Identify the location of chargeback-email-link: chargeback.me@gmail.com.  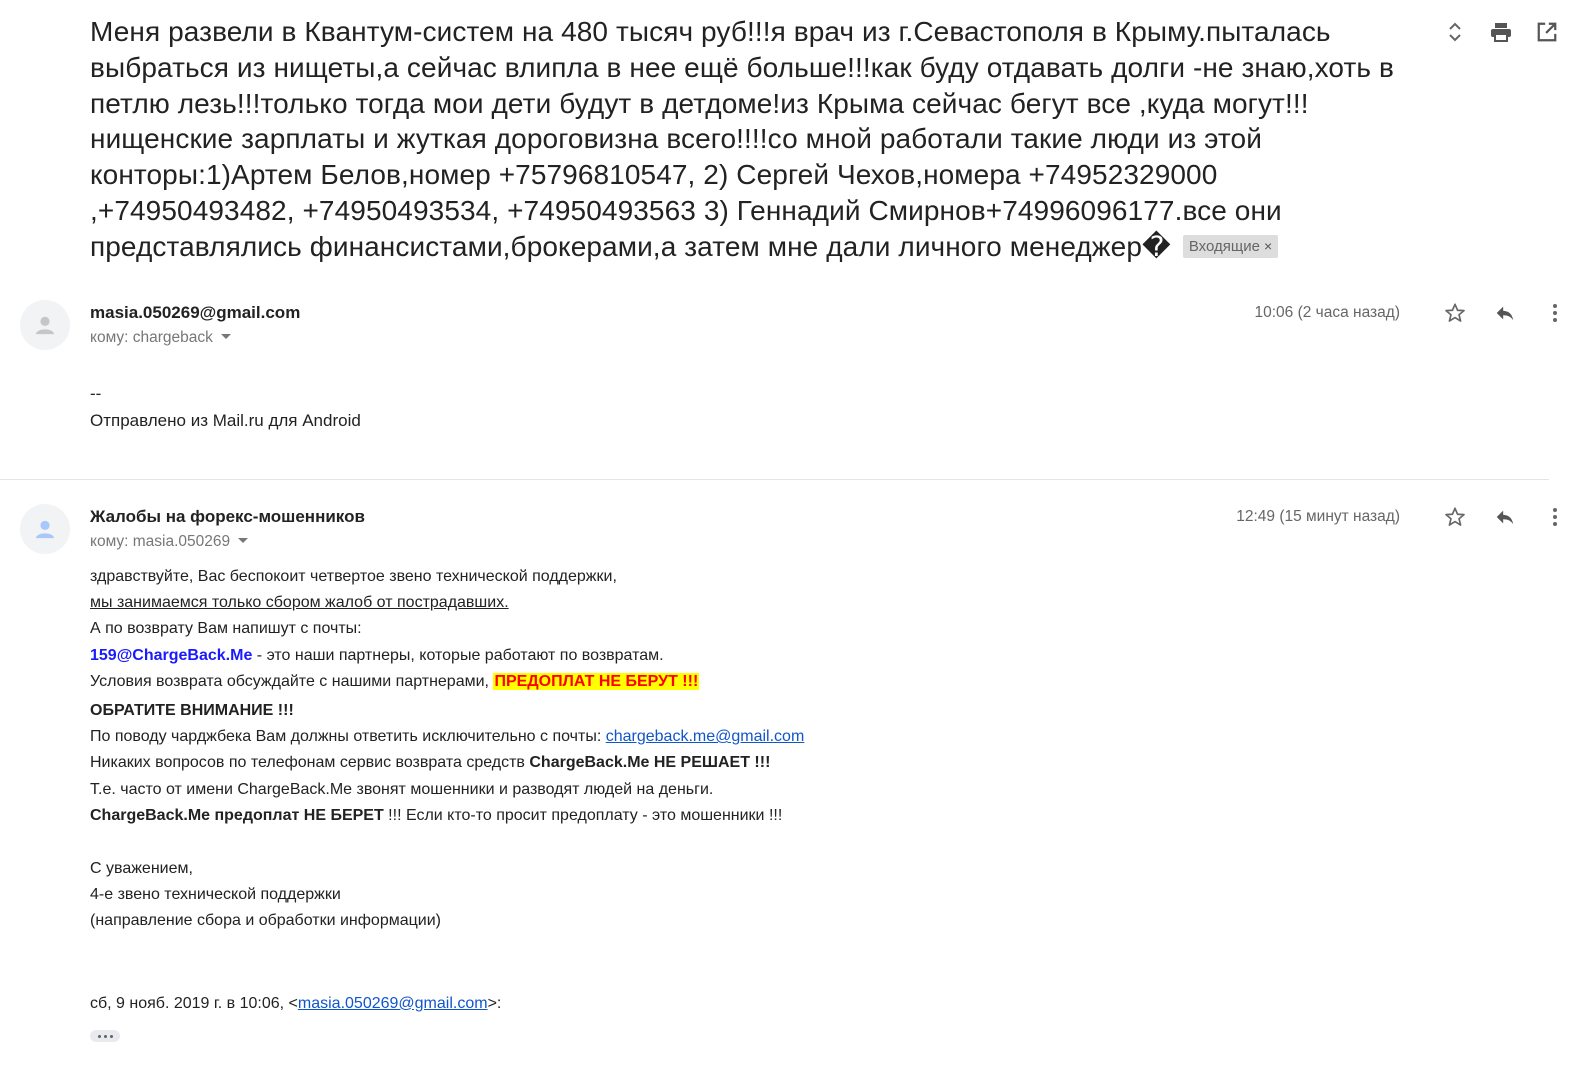
(705, 736).